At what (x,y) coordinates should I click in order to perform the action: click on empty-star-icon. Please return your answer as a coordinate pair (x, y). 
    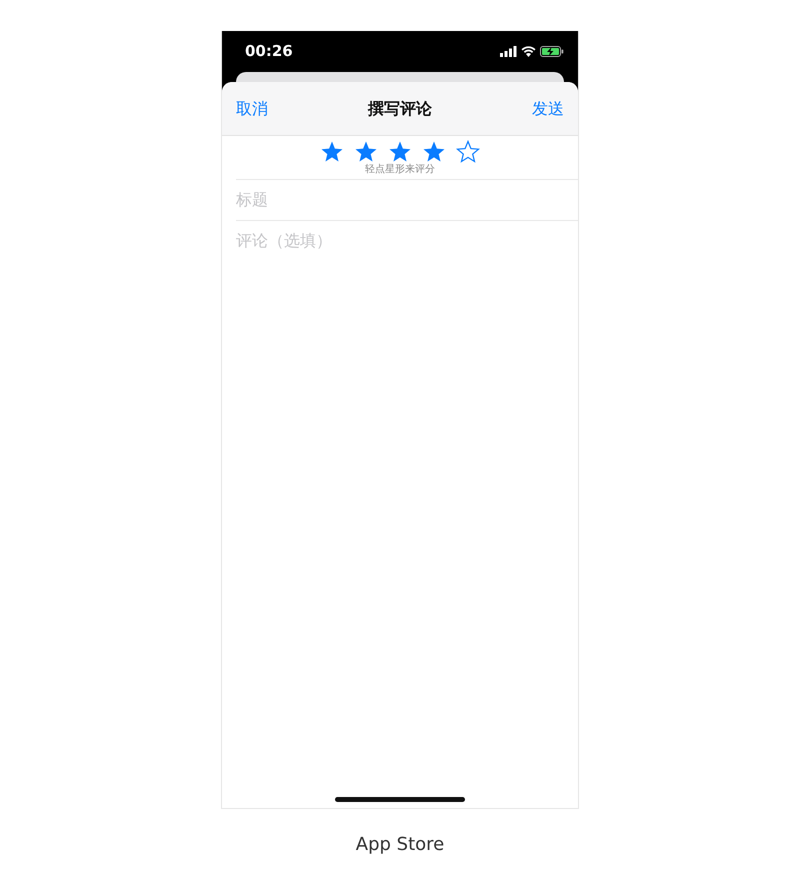
    Looking at the image, I should click on (468, 152).